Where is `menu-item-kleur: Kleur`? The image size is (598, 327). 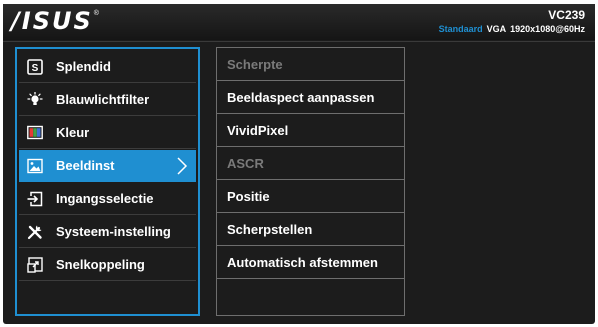 menu-item-kleur: Kleur is located at coordinates (107, 133).